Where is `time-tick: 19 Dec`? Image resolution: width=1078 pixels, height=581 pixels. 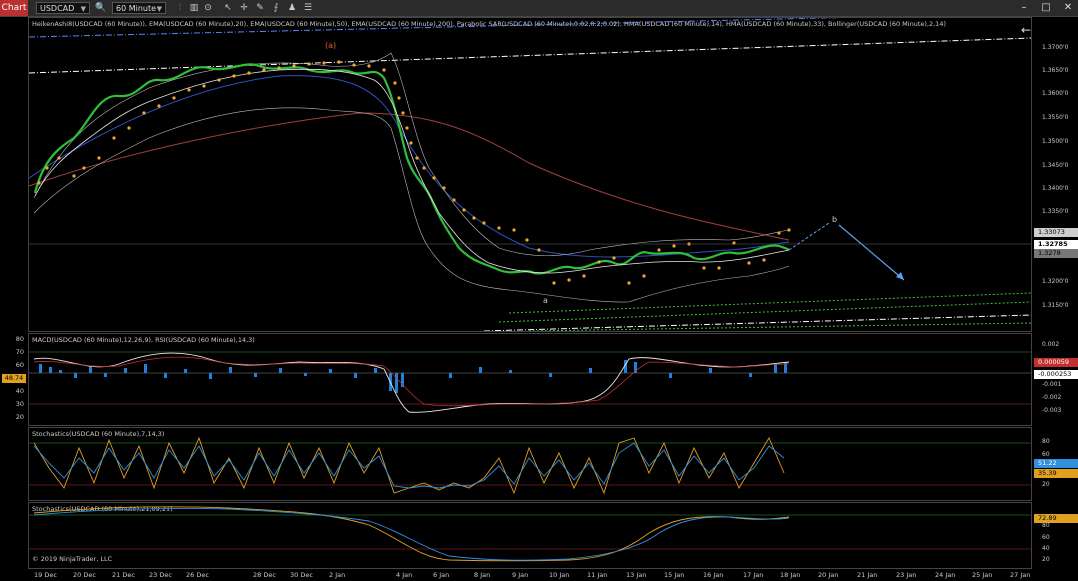
time-tick: 19 Dec is located at coordinates (45, 575).